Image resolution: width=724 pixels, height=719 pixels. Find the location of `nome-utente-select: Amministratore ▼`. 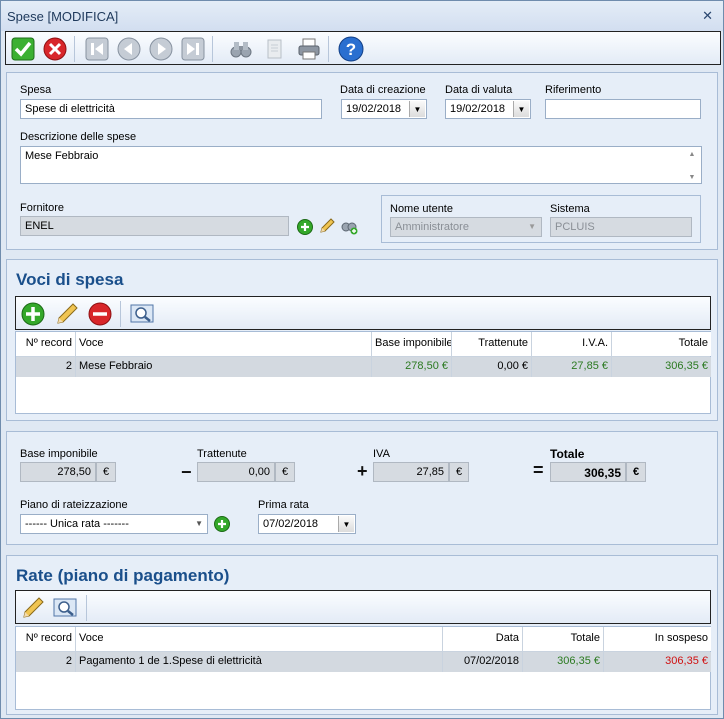

nome-utente-select: Amministratore ▼ is located at coordinates (466, 227).